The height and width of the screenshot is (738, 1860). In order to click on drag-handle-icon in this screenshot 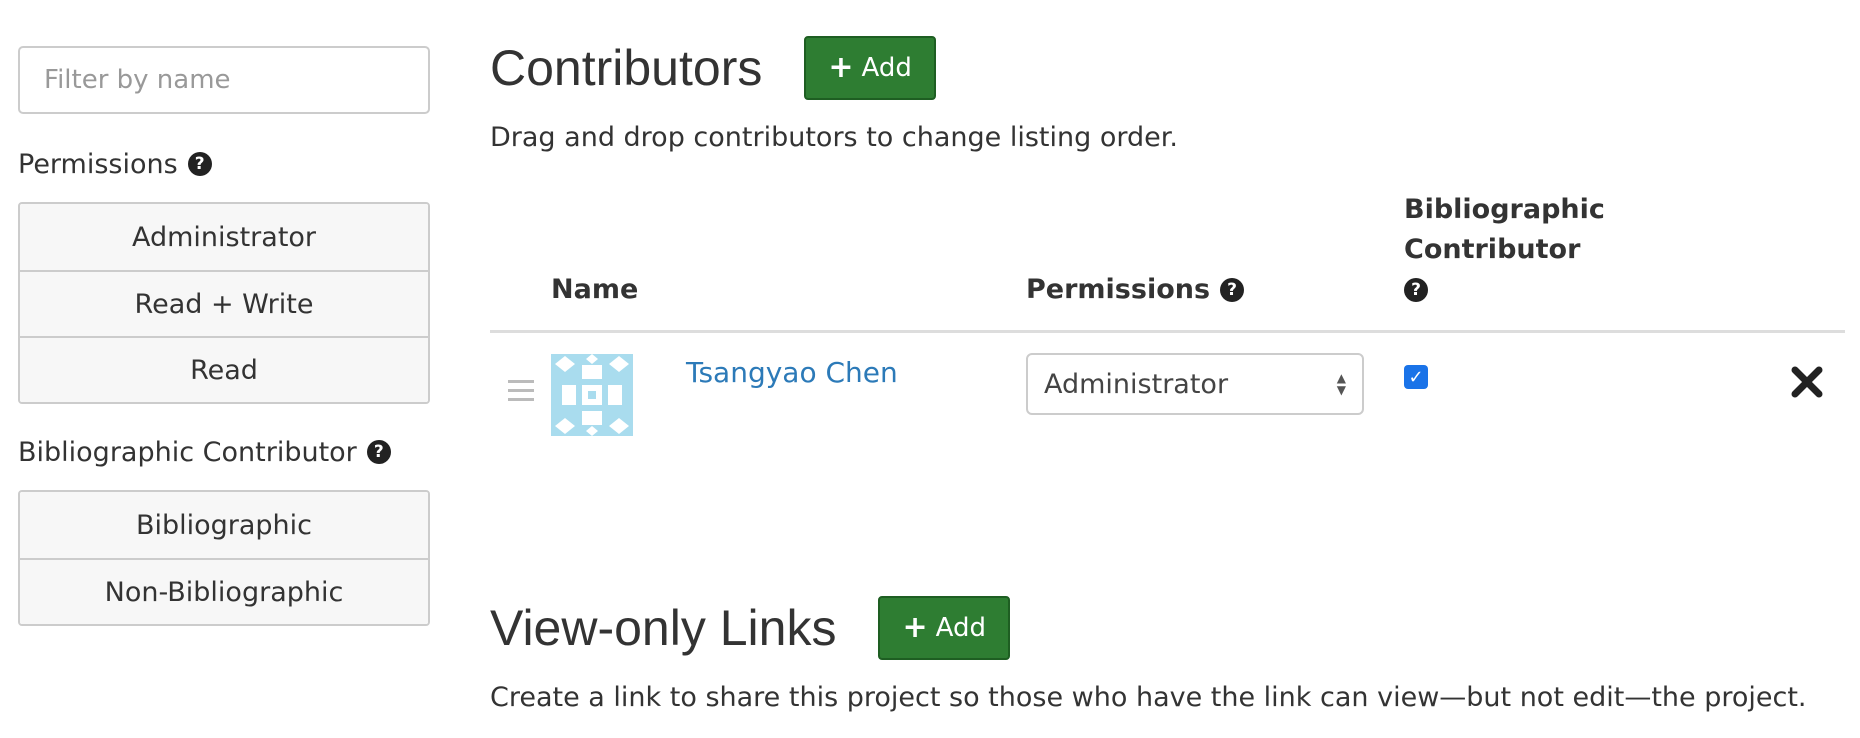, I will do `click(521, 393)`.